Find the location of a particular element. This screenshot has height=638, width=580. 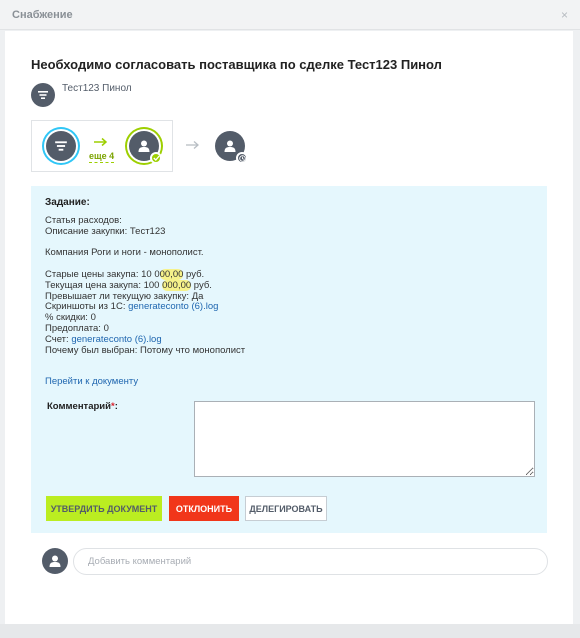

comment-textarea is located at coordinates (364, 439).